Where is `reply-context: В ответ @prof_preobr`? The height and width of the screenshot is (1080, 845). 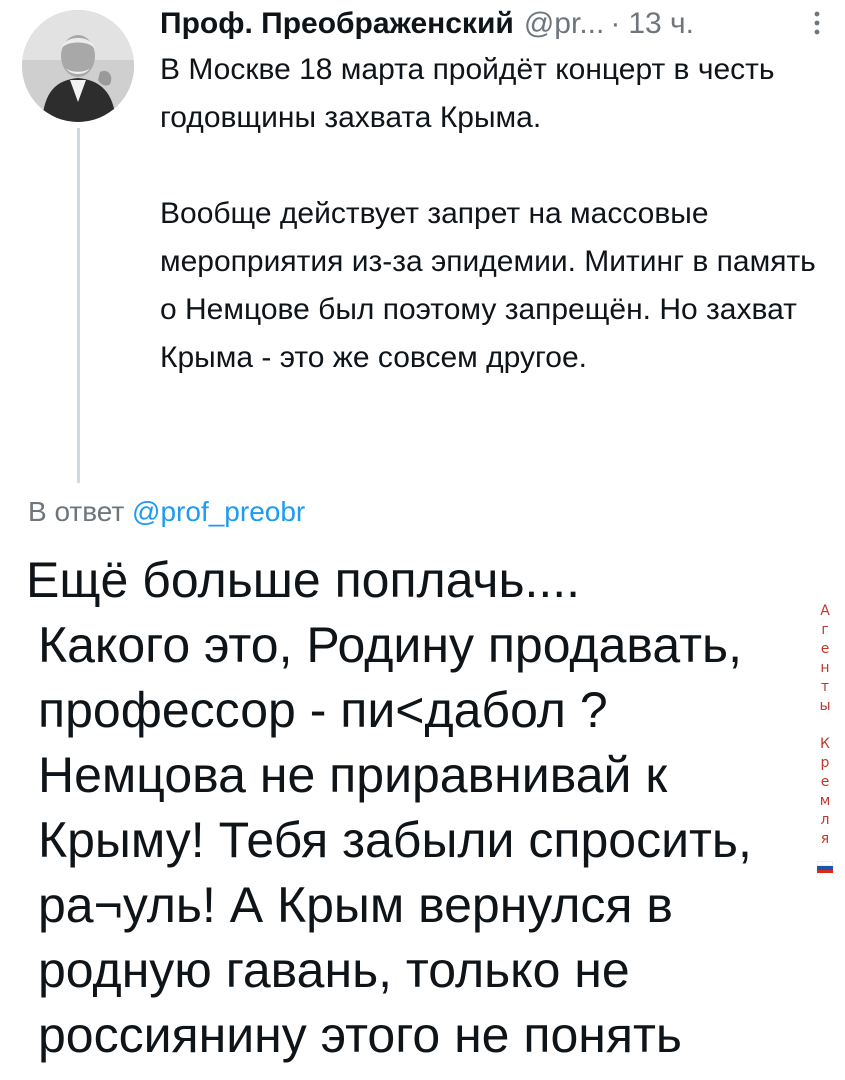
reply-context: В ответ @prof_preobr is located at coordinates (166, 512).